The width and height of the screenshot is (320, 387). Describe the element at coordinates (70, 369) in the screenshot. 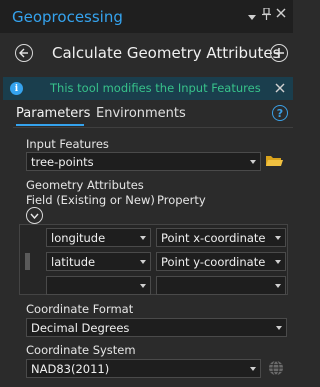

I see `coordinate-system-value: NAD83(2011)` at that location.